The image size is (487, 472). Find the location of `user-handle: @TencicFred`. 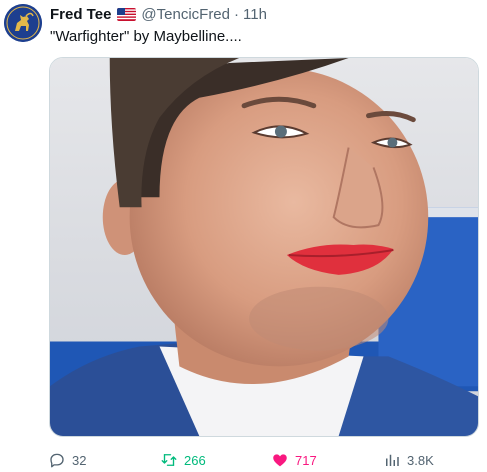

user-handle: @TencicFred is located at coordinates (185, 14).